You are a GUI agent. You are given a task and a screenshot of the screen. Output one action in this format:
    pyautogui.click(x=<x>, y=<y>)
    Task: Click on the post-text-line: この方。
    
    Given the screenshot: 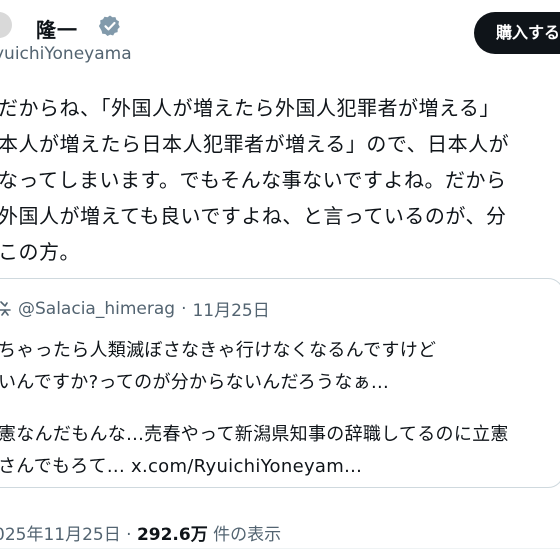 What is the action you would take?
    pyautogui.click(x=40, y=252)
    